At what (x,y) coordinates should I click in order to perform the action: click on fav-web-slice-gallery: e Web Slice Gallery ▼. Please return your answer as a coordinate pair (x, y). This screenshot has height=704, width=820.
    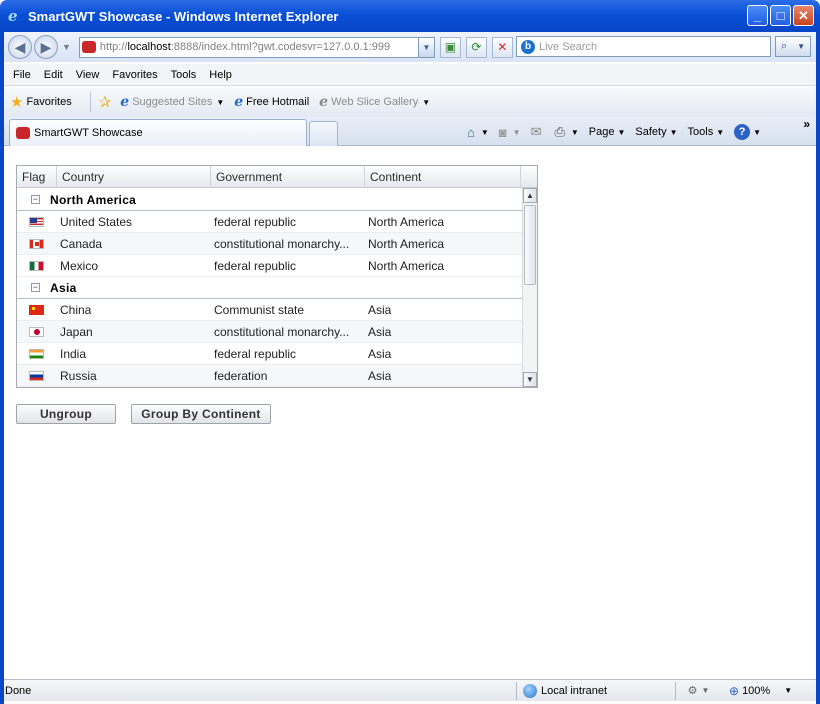
    Looking at the image, I should click on (374, 102).